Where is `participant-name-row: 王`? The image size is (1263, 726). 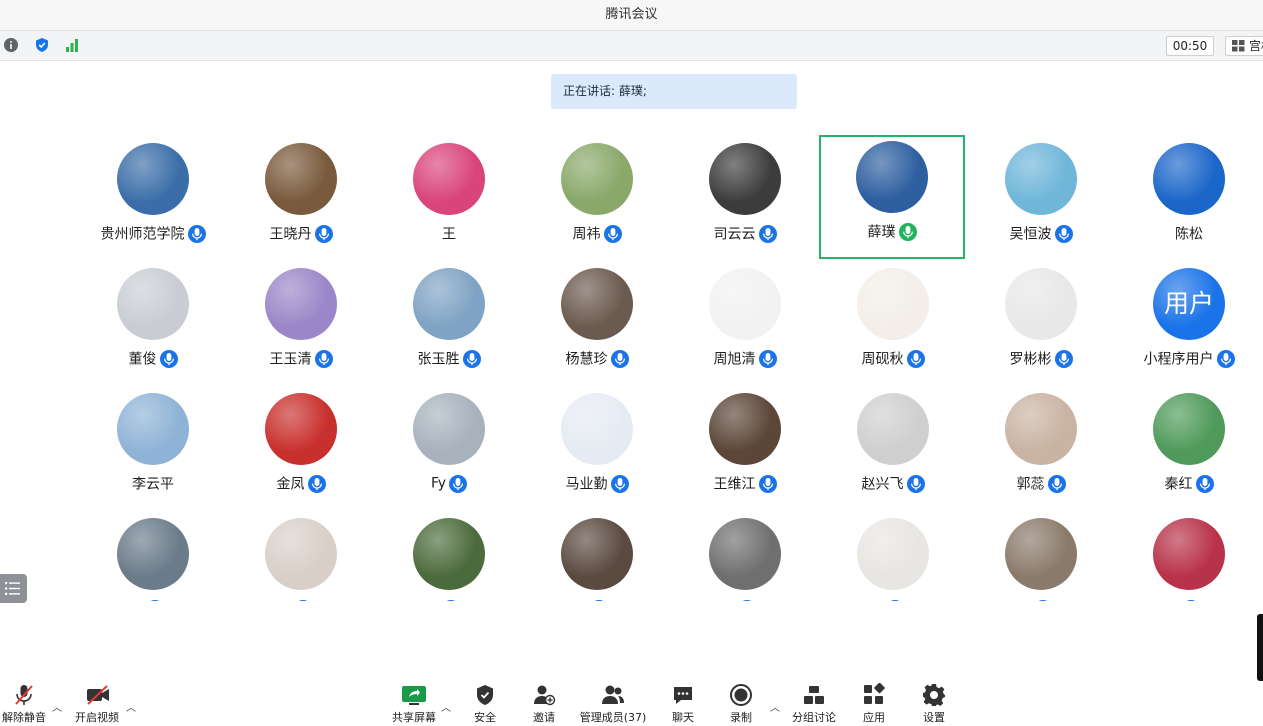 participant-name-row: 王 is located at coordinates (449, 233).